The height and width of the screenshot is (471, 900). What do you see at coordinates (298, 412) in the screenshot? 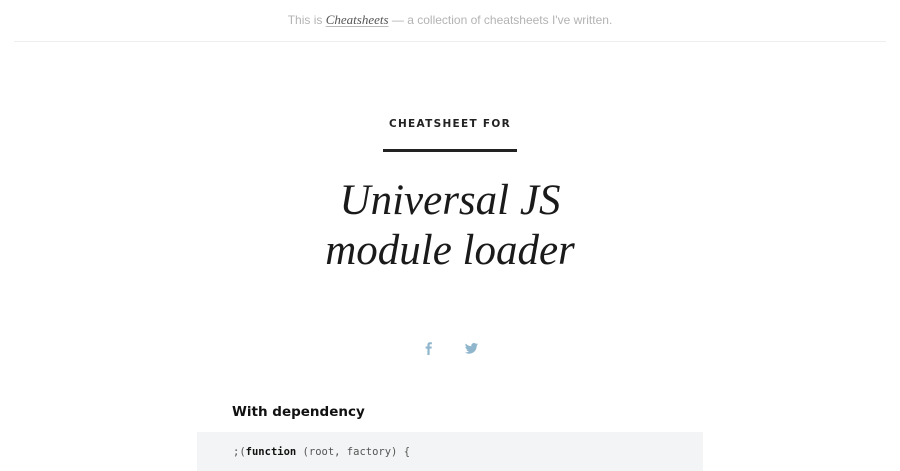
I see `section-heading: With dependency` at bounding box center [298, 412].